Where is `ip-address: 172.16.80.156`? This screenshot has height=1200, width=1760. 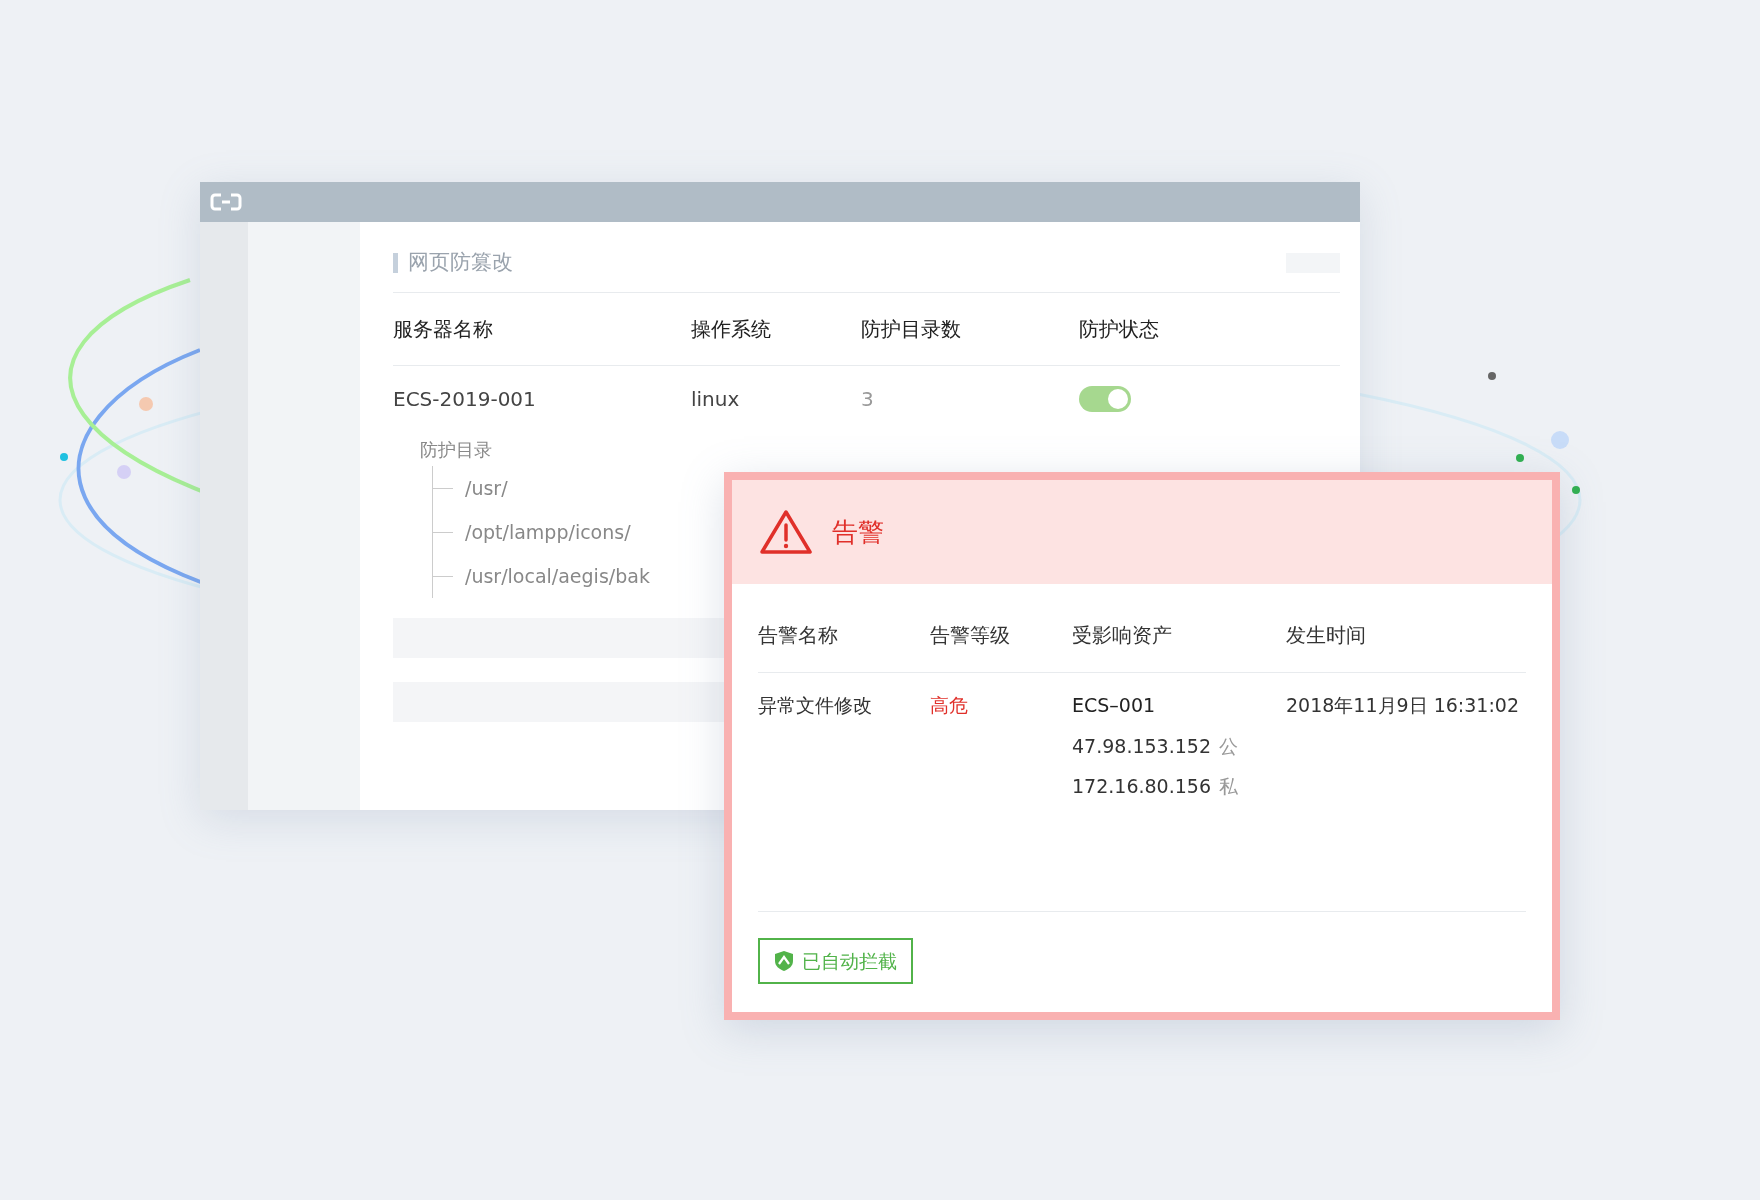 ip-address: 172.16.80.156 is located at coordinates (1141, 786).